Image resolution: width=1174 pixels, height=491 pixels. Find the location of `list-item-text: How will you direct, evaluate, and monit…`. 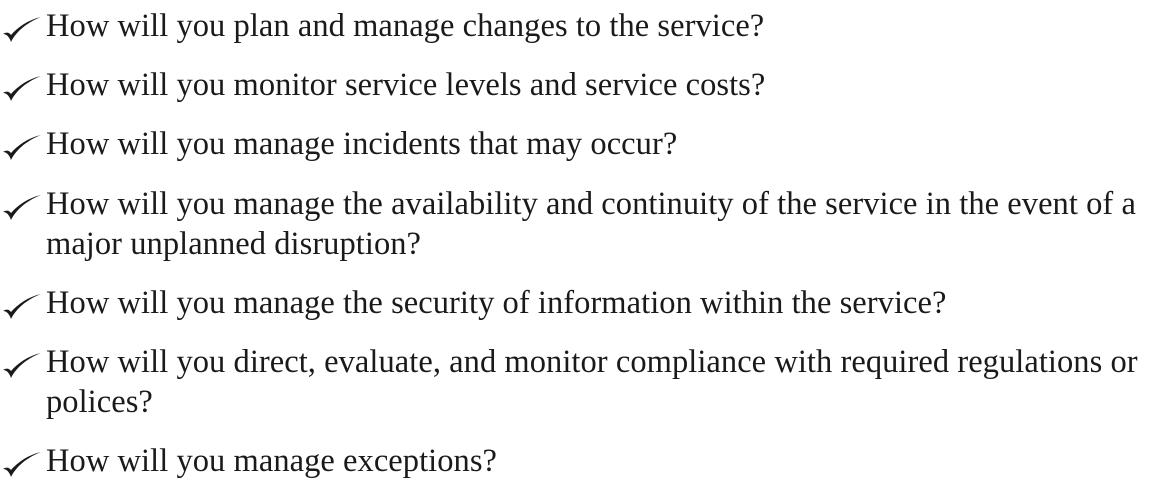

list-item-text: How will you direct, evaluate, and monit… is located at coordinates (592, 382).